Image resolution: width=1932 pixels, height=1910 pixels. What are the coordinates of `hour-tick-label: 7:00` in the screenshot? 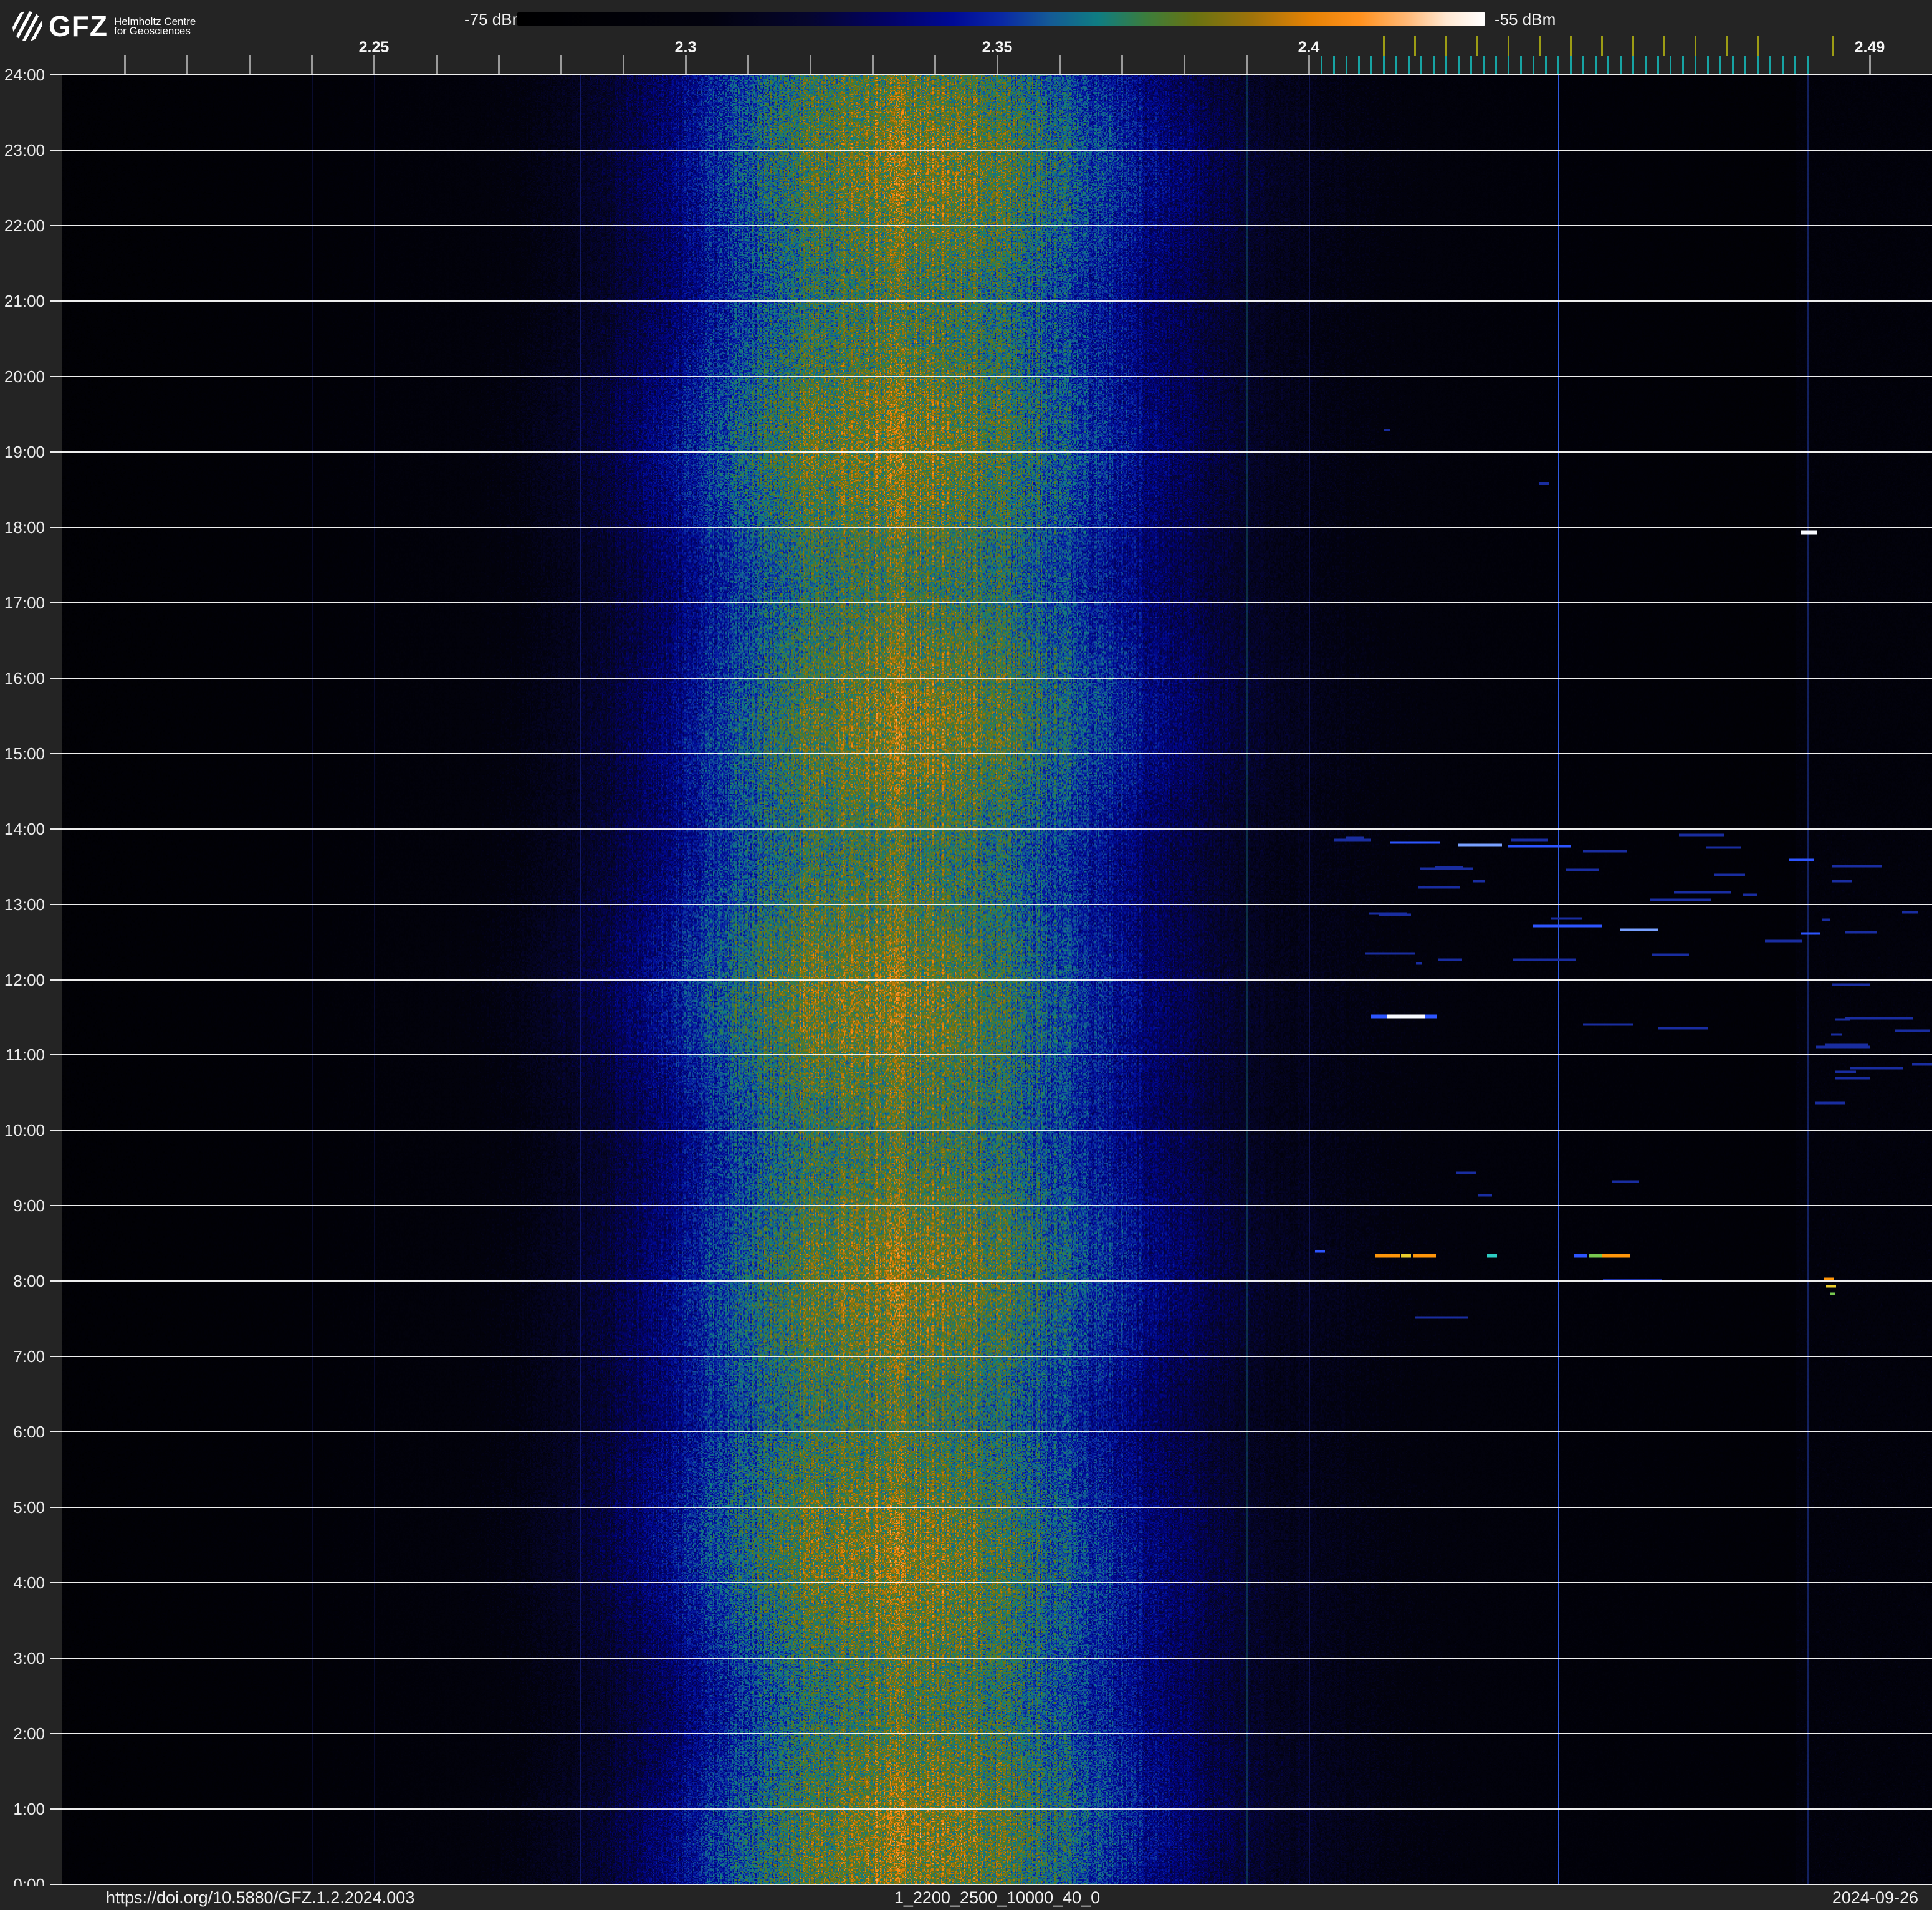 It's located at (29, 1356).